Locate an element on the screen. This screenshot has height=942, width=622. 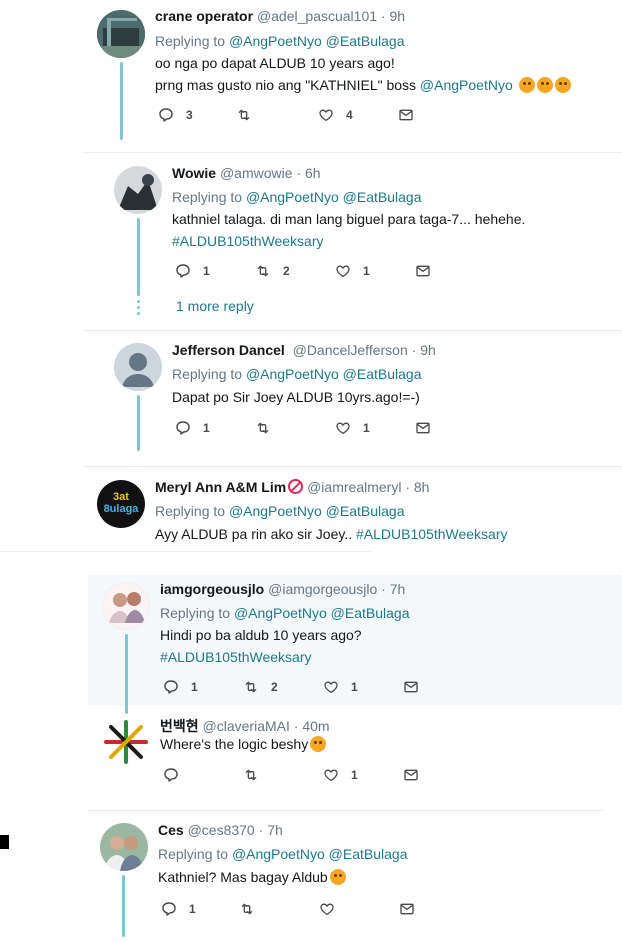
display-name: iamgorgeousjlo is located at coordinates (212, 589).